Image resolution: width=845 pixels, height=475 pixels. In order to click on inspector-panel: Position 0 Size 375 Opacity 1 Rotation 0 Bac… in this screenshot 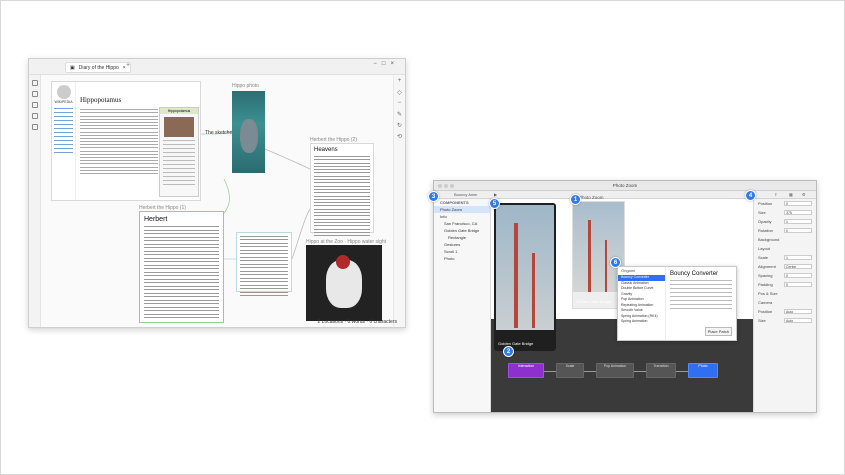, I will do `click(784, 305)`.